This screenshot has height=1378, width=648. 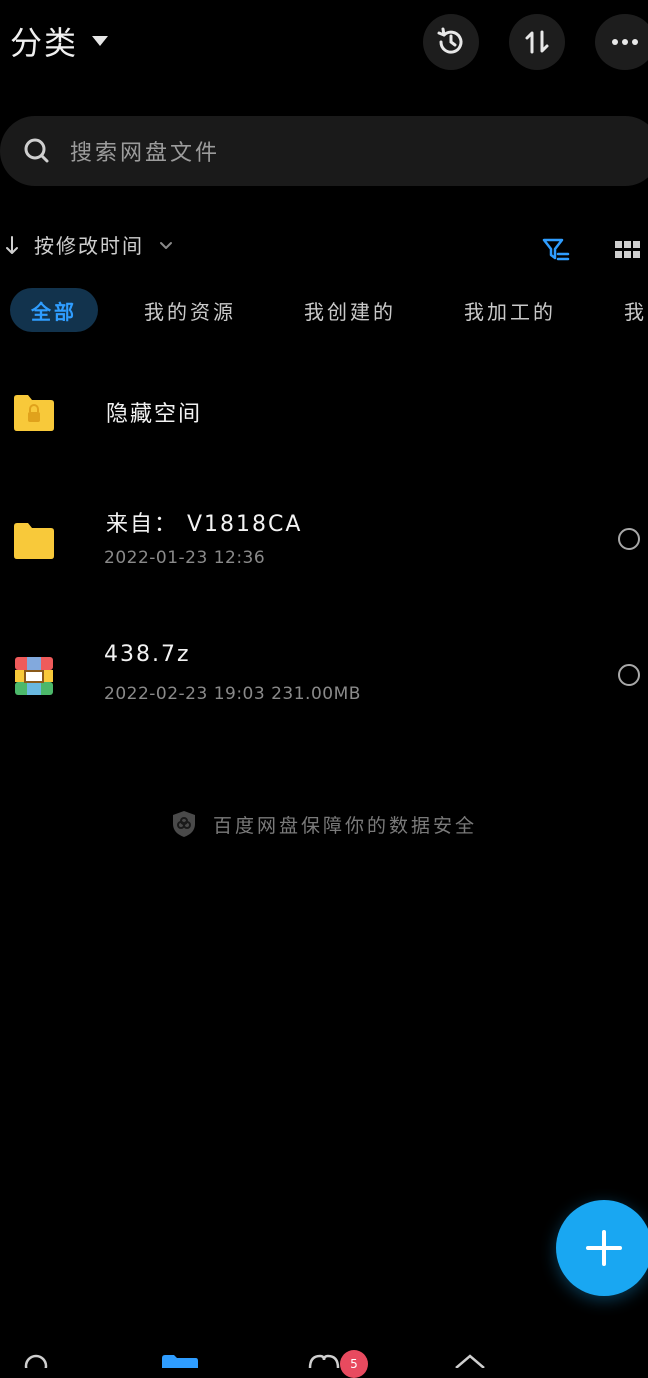 I want to click on tab-all: 全部, so click(x=54, y=310).